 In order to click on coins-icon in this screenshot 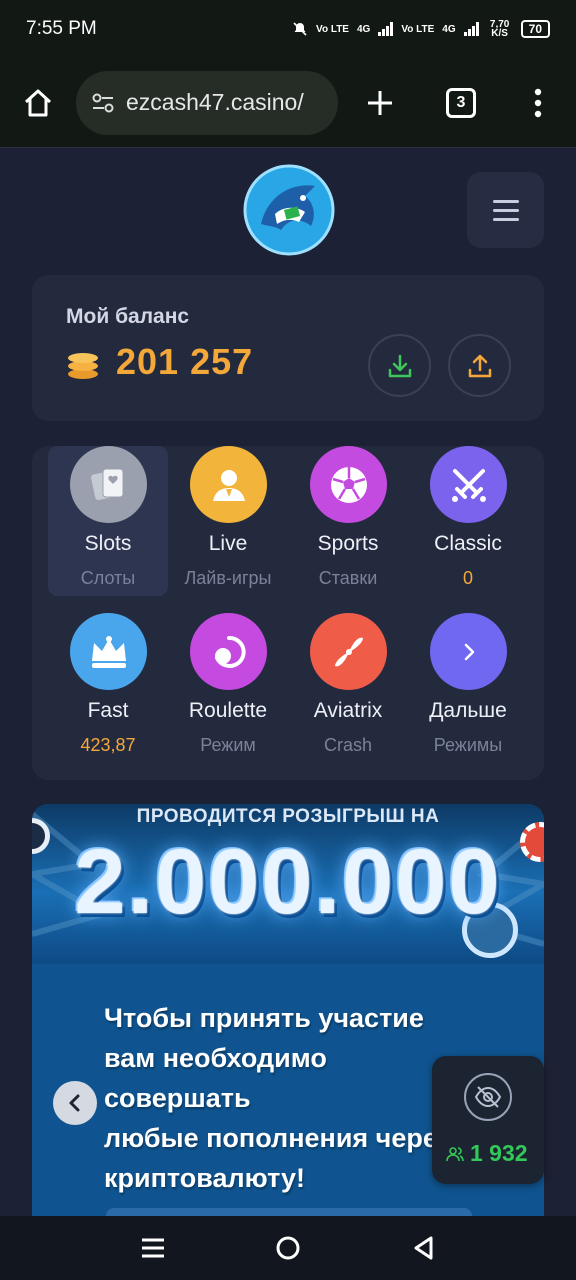, I will do `click(83, 366)`.